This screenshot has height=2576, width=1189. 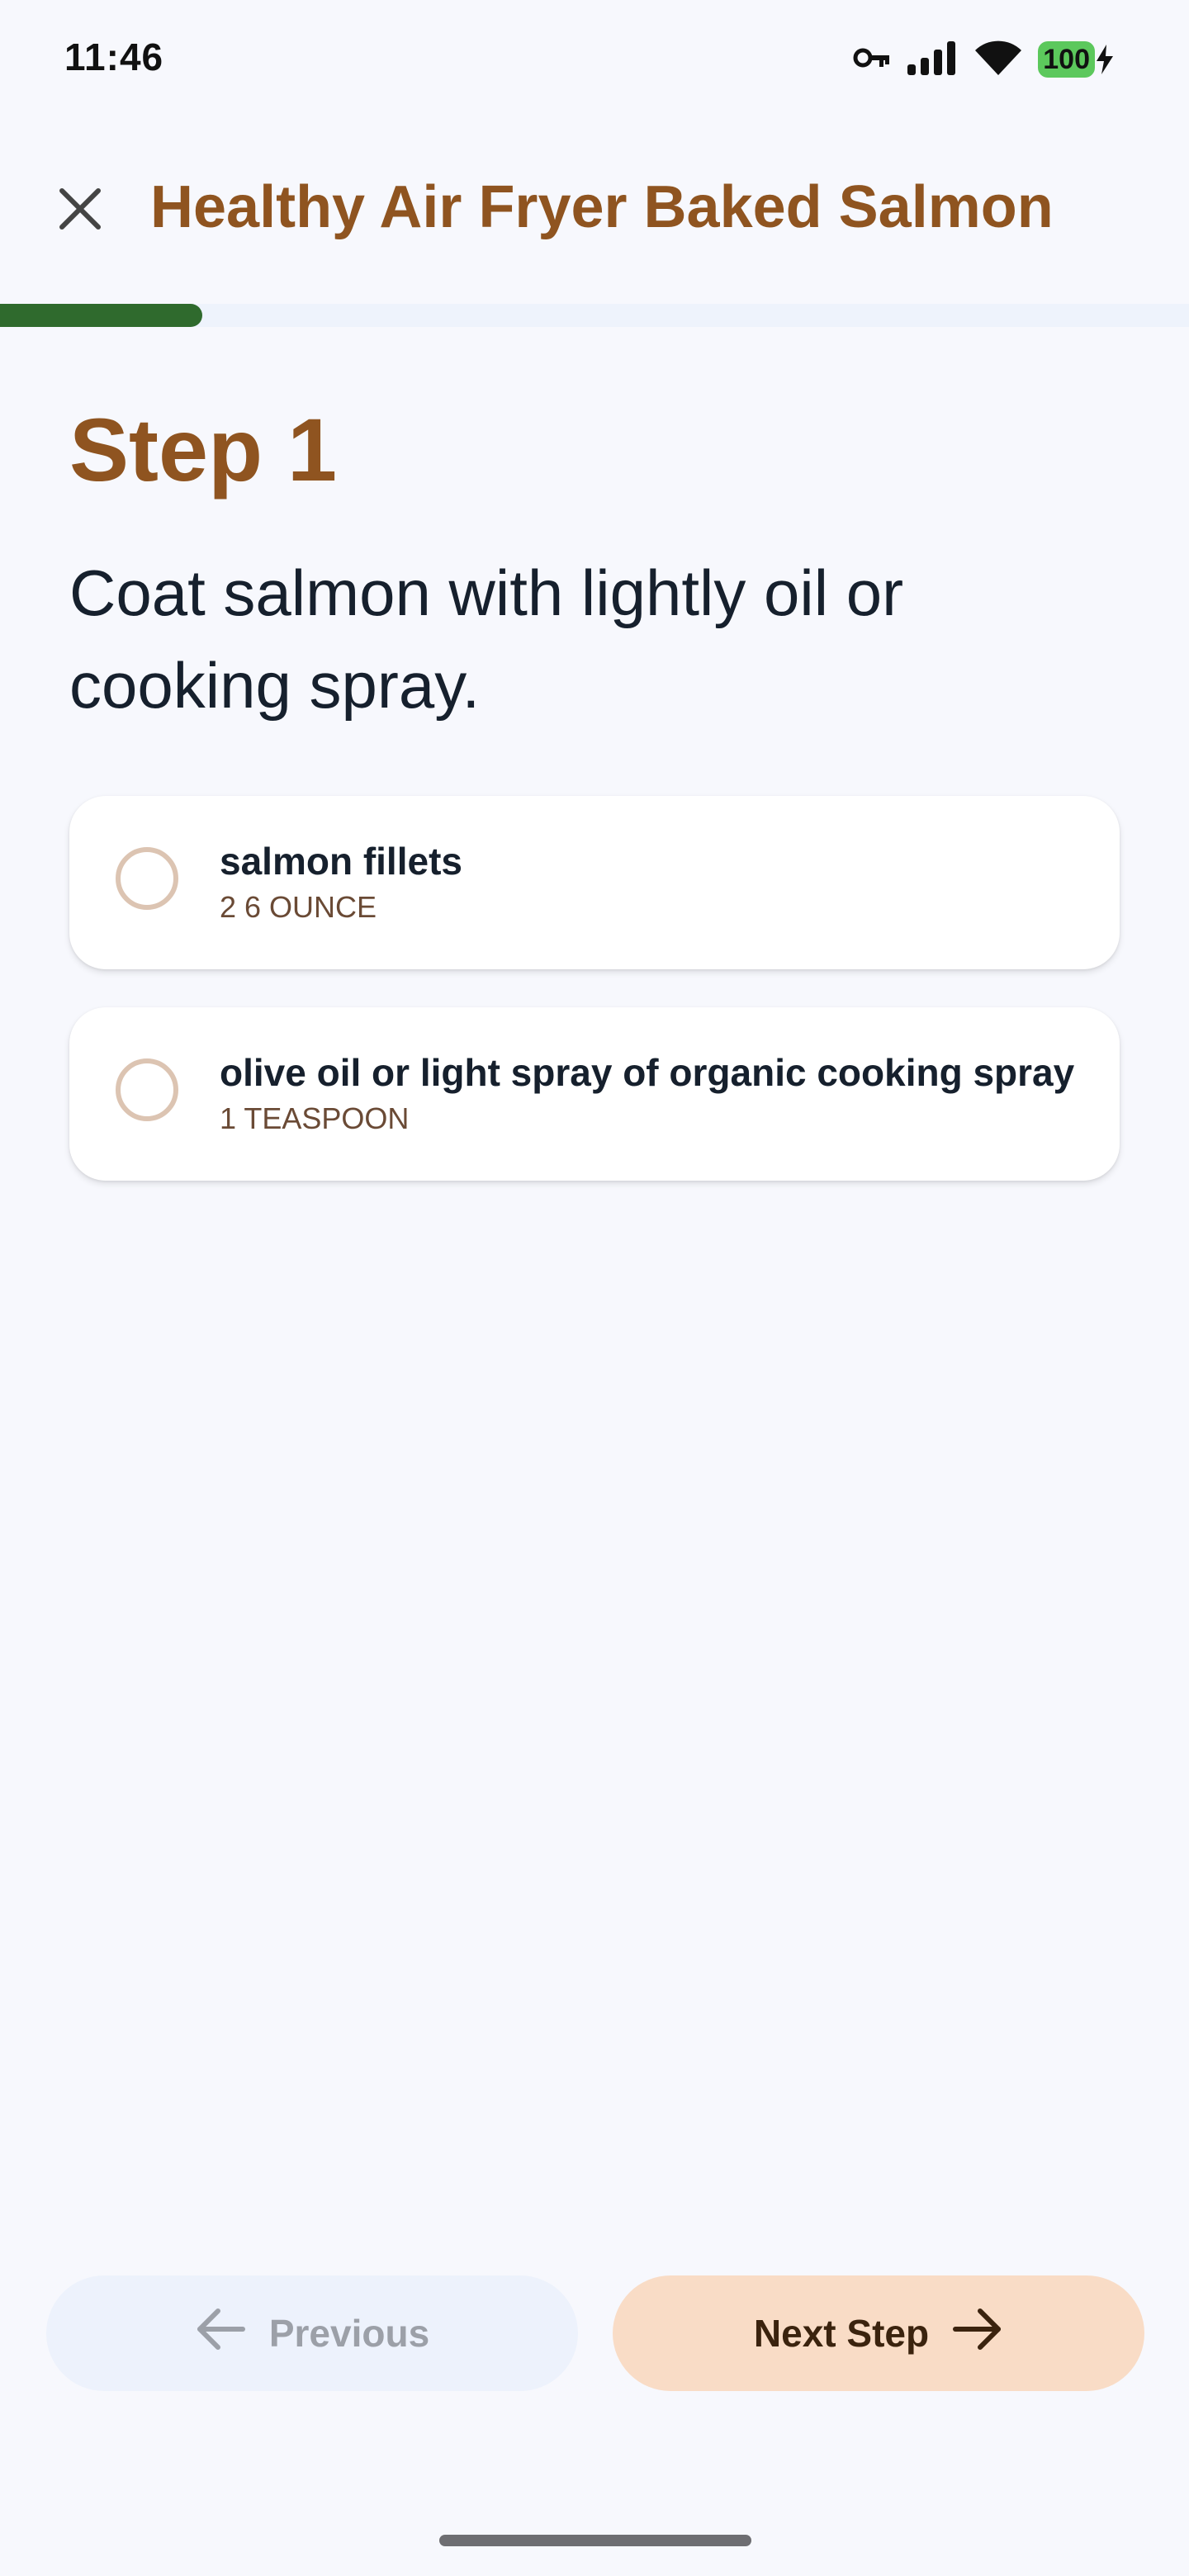 I want to click on app-header: Healthy Air Fryer Baked Salmon, so click(x=594, y=210).